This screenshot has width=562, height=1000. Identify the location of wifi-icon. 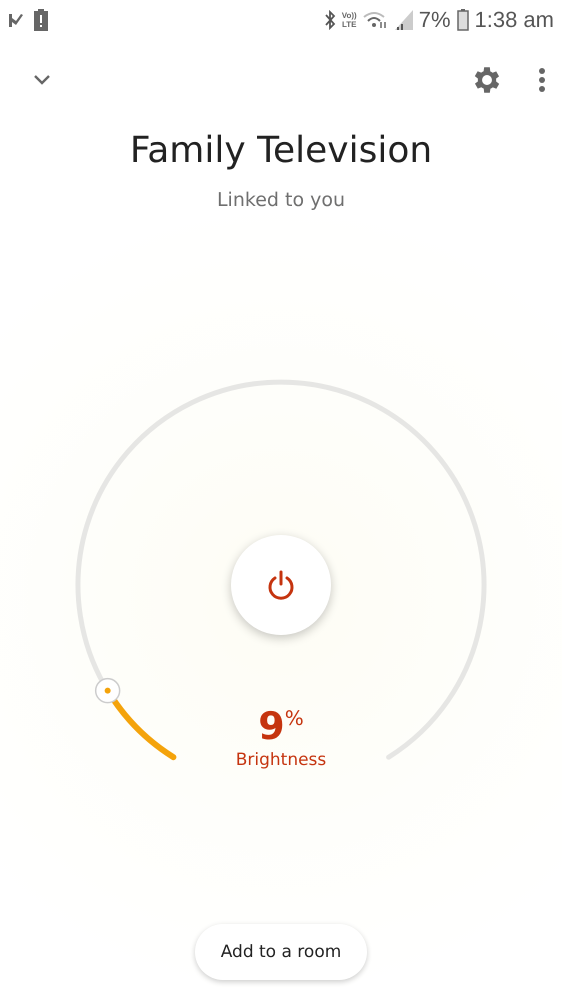
(375, 20).